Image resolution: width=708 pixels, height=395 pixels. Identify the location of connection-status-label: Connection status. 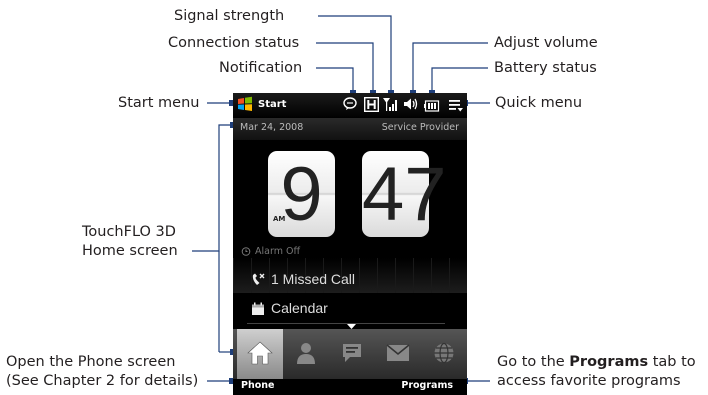
(234, 43).